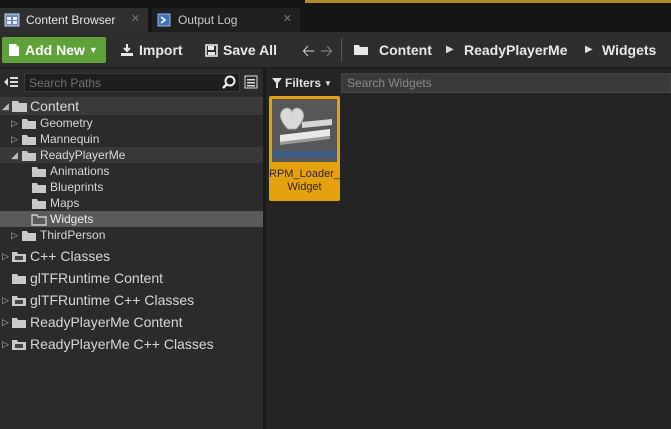 This screenshot has height=429, width=671. What do you see at coordinates (211, 50) in the screenshot?
I see `save-icon` at bounding box center [211, 50].